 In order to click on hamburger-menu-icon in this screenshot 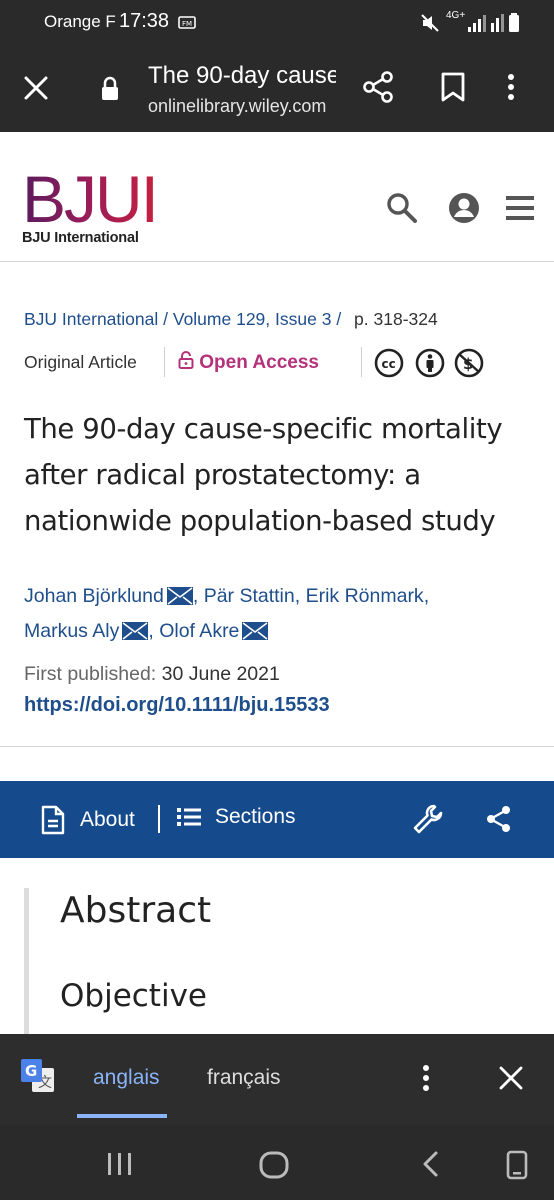, I will do `click(520, 210)`.